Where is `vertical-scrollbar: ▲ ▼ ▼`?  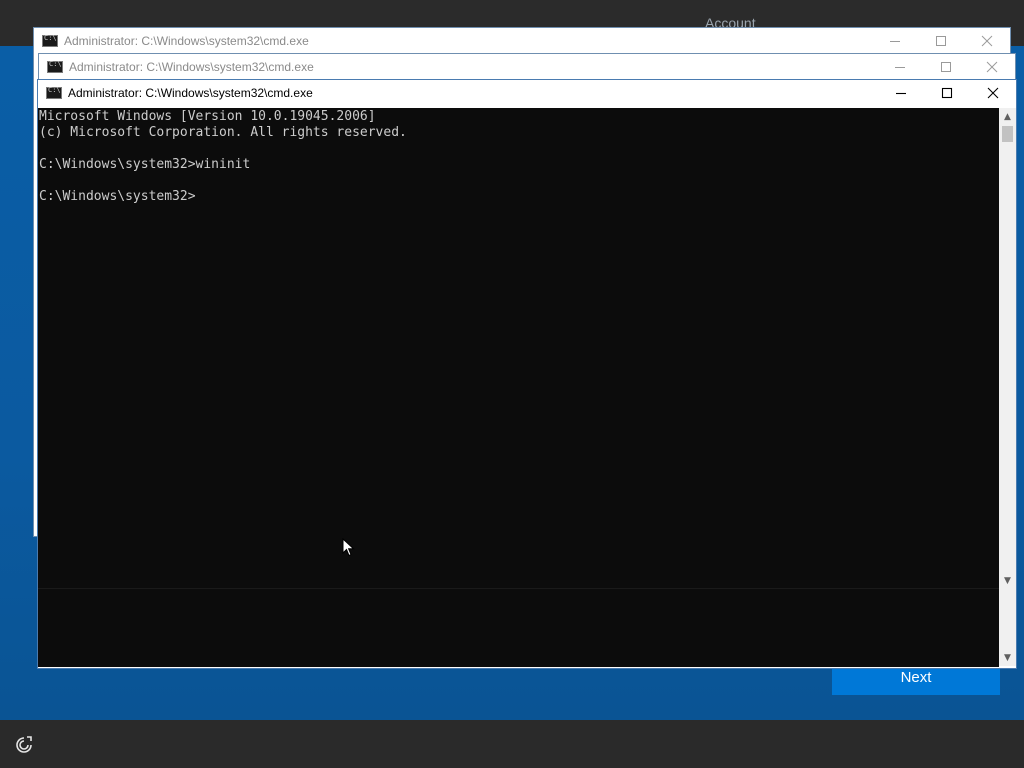 vertical-scrollbar: ▲ ▼ ▼ is located at coordinates (1007, 387).